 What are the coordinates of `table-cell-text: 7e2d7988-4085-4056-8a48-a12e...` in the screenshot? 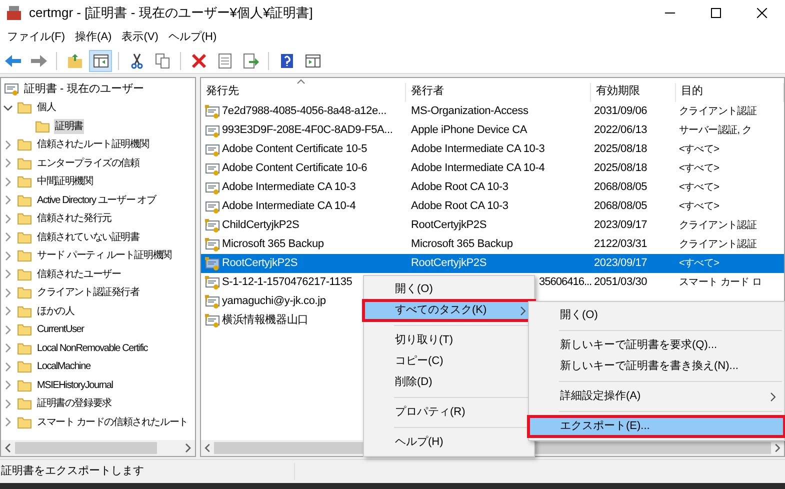 It's located at (304, 112).